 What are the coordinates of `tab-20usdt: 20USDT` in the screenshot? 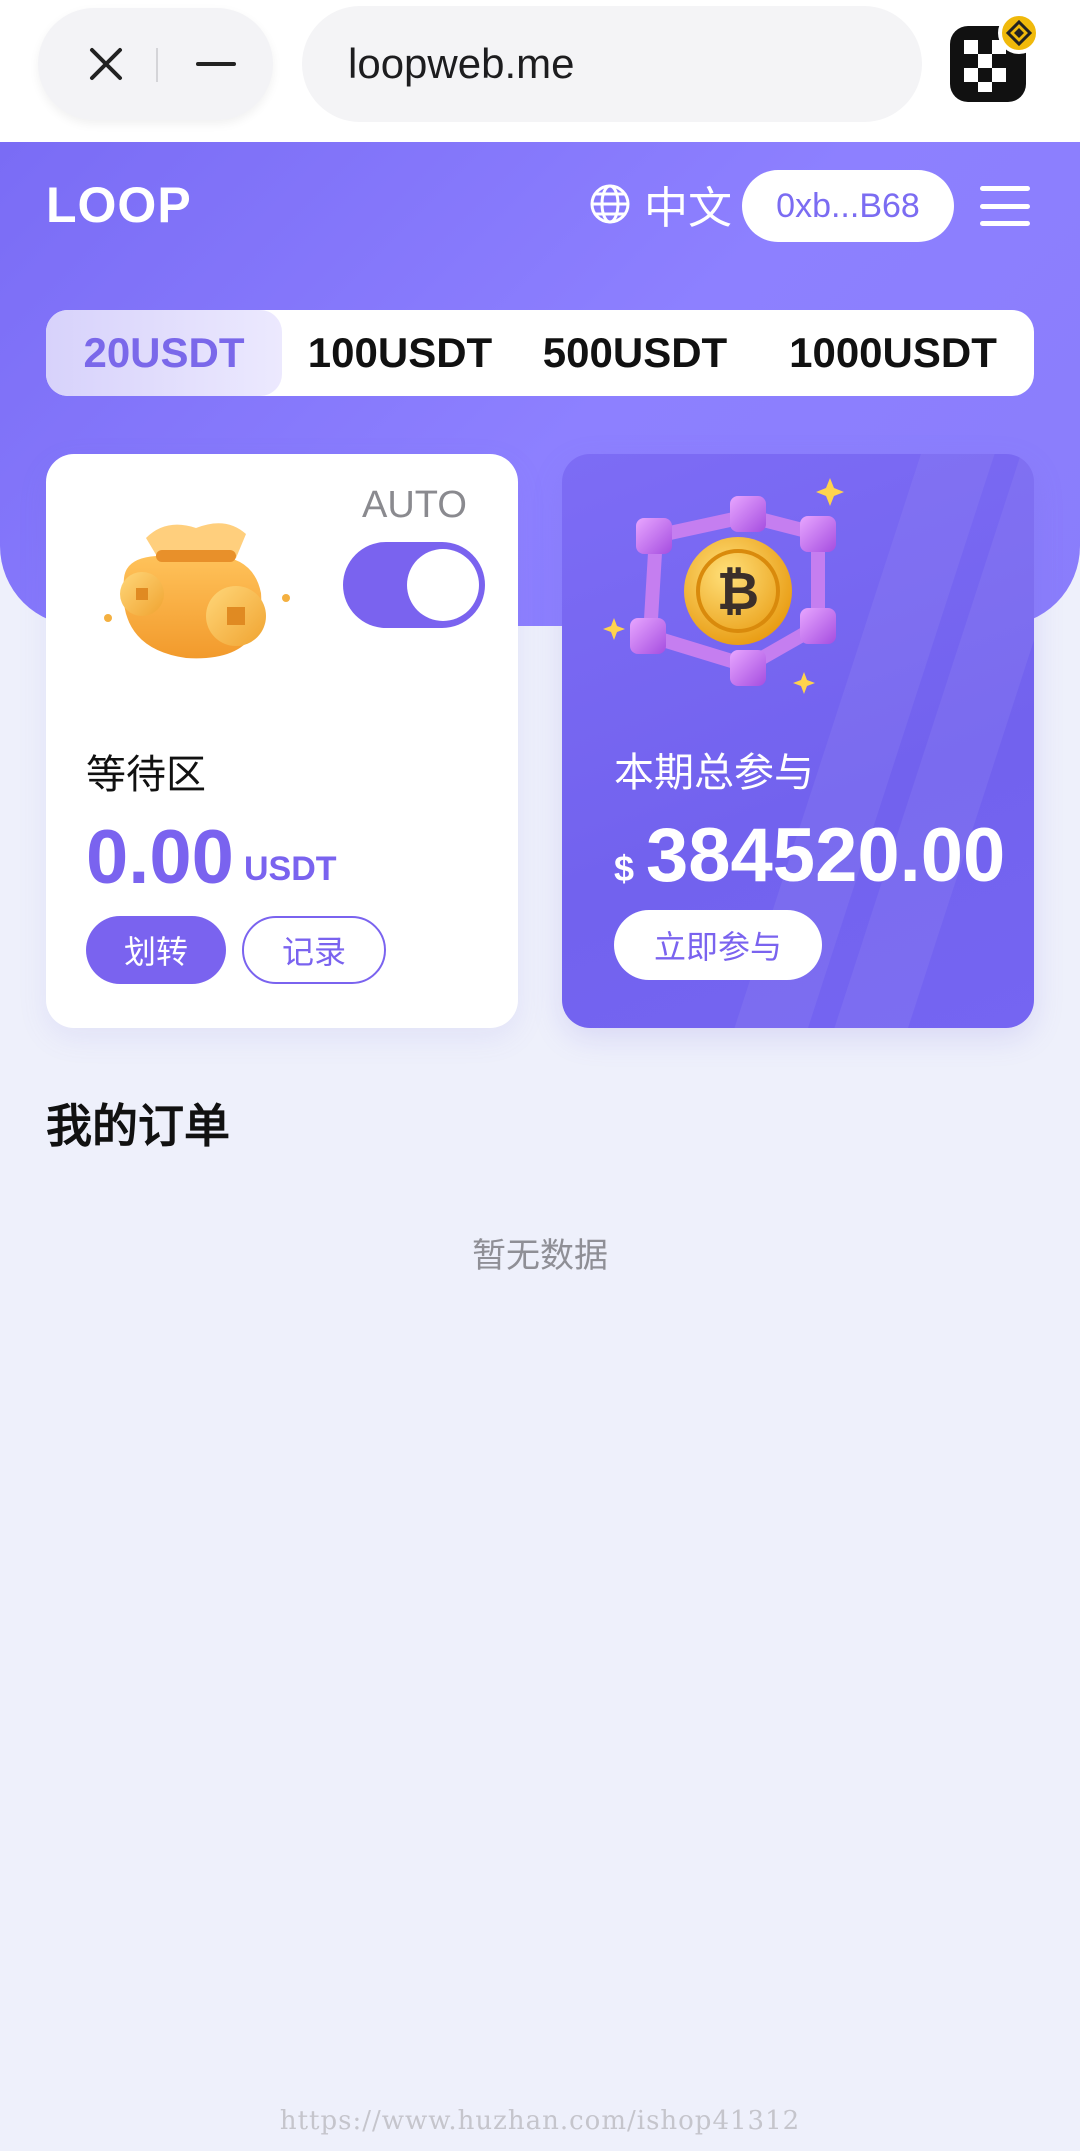 It's located at (164, 353).